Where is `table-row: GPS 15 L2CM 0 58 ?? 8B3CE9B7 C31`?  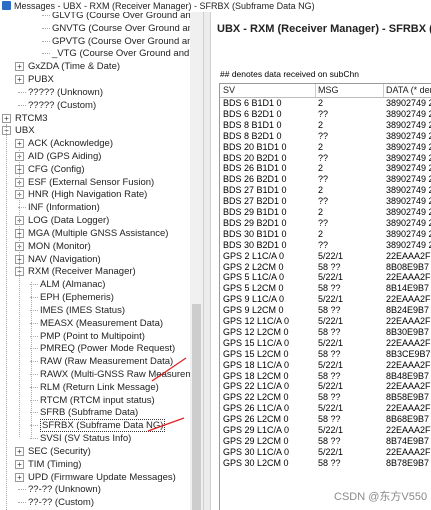
table-row: GPS 15 L2CM 0 58 ?? 8B3CE9B7 C31 is located at coordinates (325, 354).